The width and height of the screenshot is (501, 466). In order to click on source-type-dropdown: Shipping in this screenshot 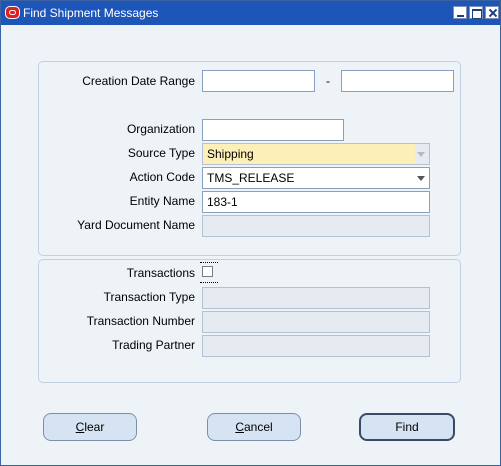, I will do `click(316, 154)`.